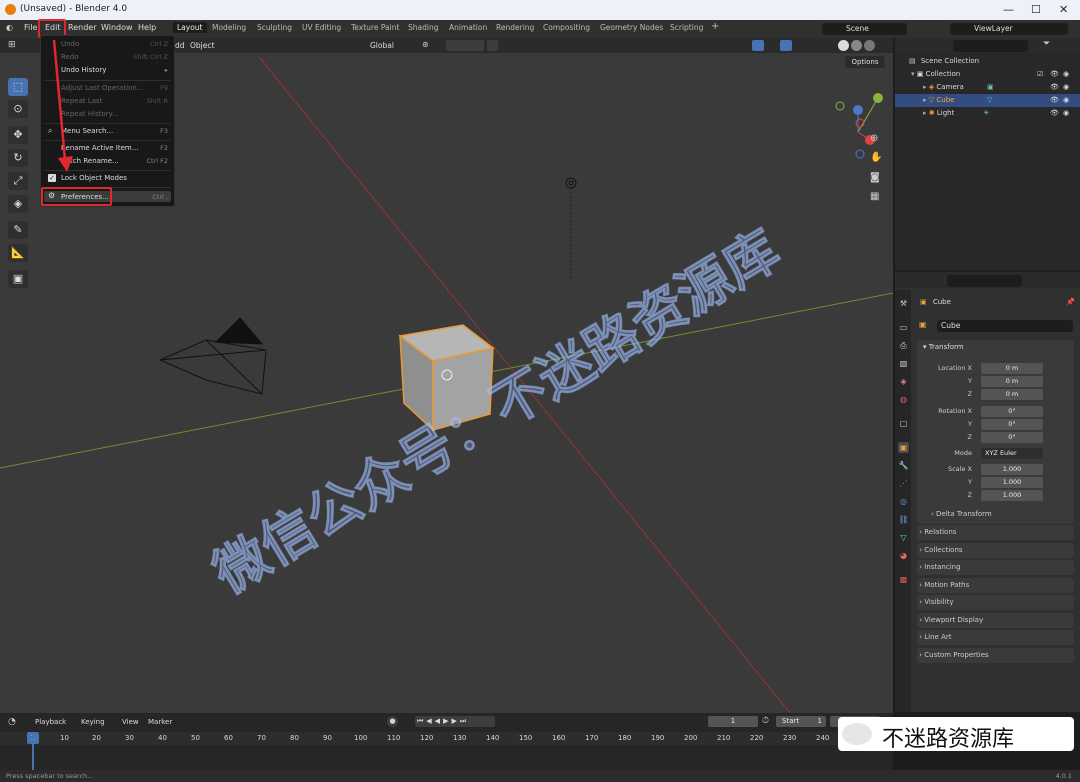 This screenshot has height=782, width=1080. What do you see at coordinates (1005, 326) in the screenshot?
I see `object-name-field: Cube` at bounding box center [1005, 326].